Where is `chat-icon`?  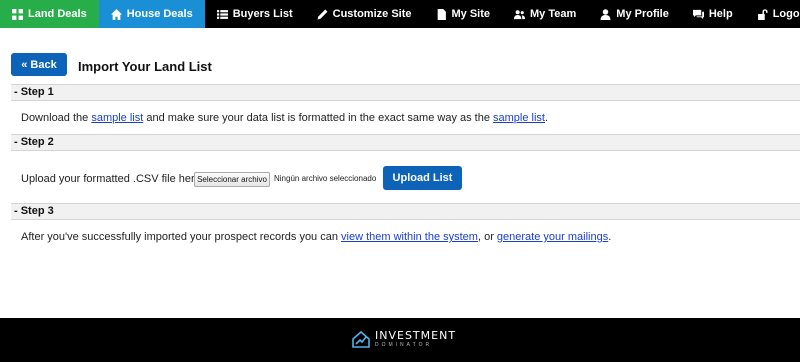
chat-icon is located at coordinates (698, 14).